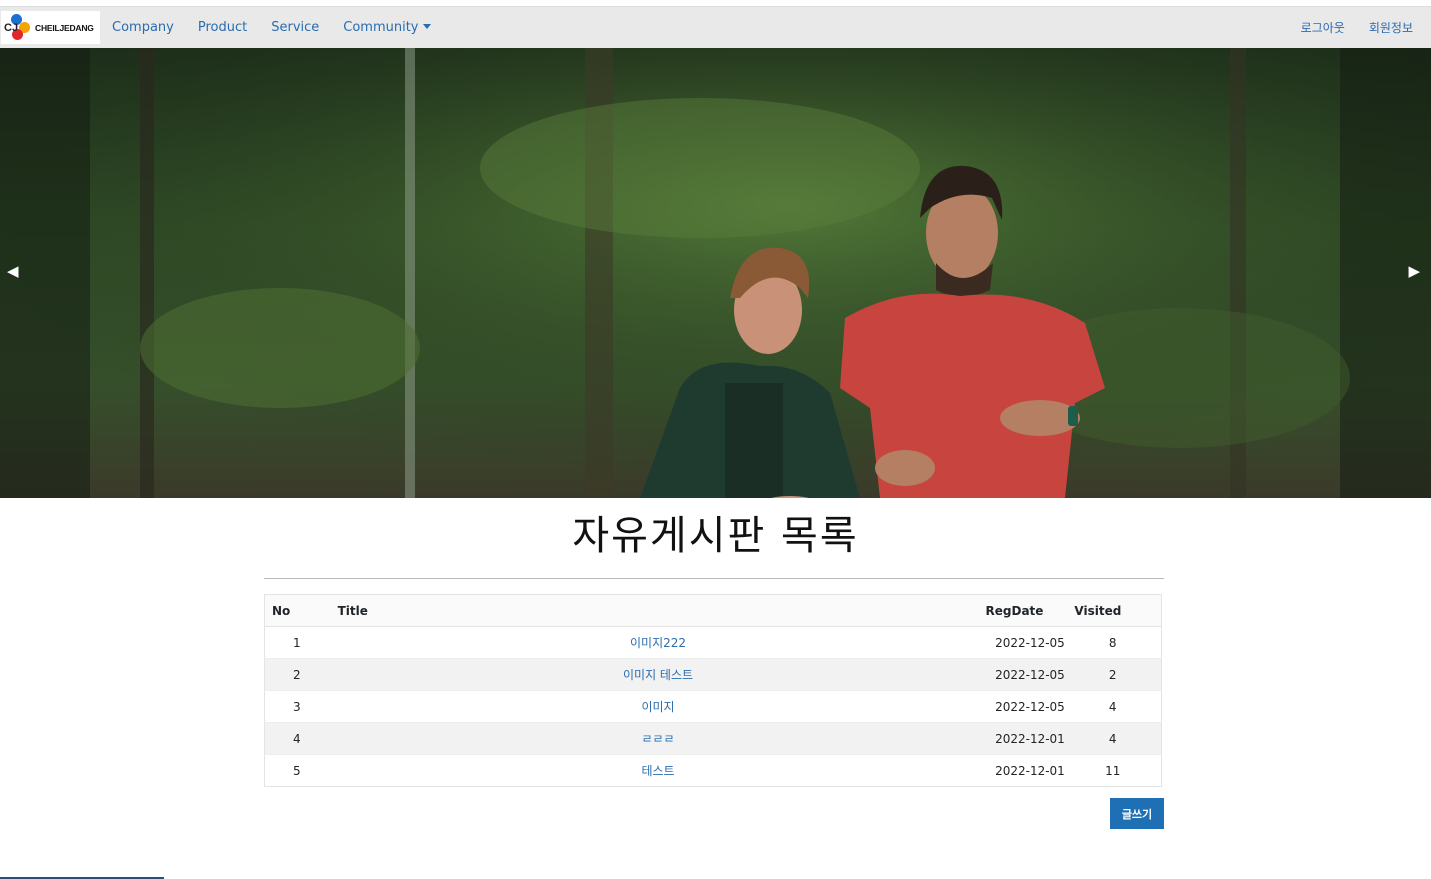 The width and height of the screenshot is (1431, 879). I want to click on row-visited: 8, so click(1118, 642).